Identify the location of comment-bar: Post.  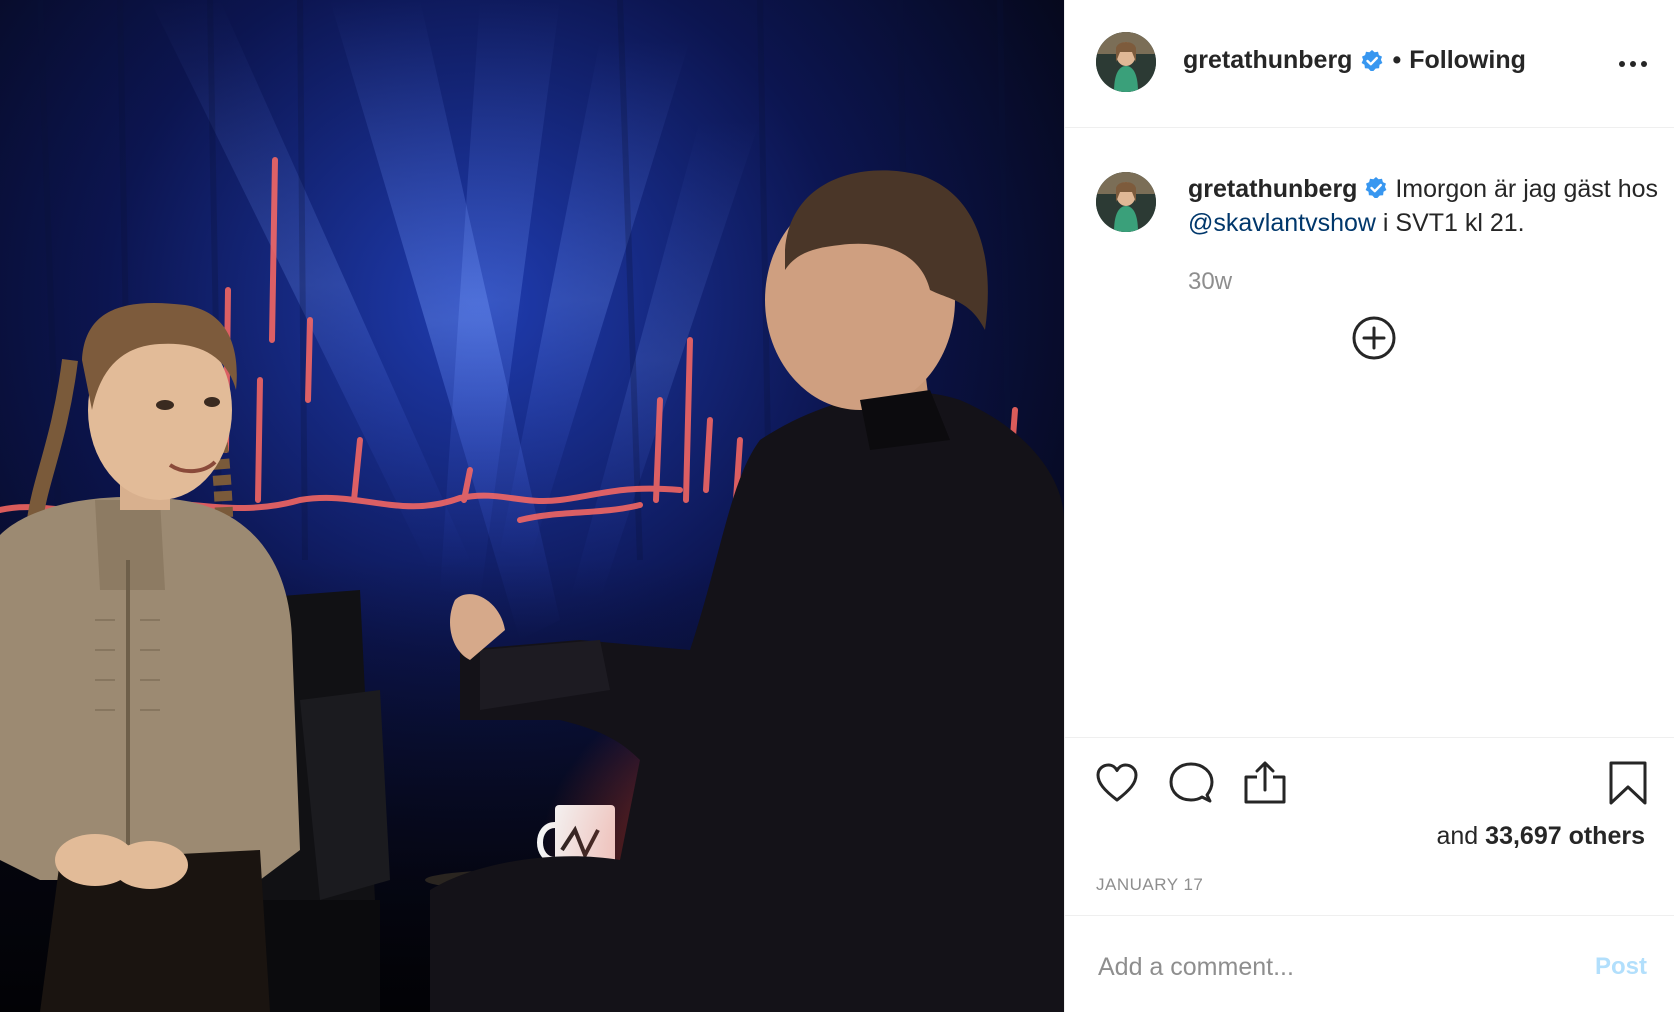
(1369, 963).